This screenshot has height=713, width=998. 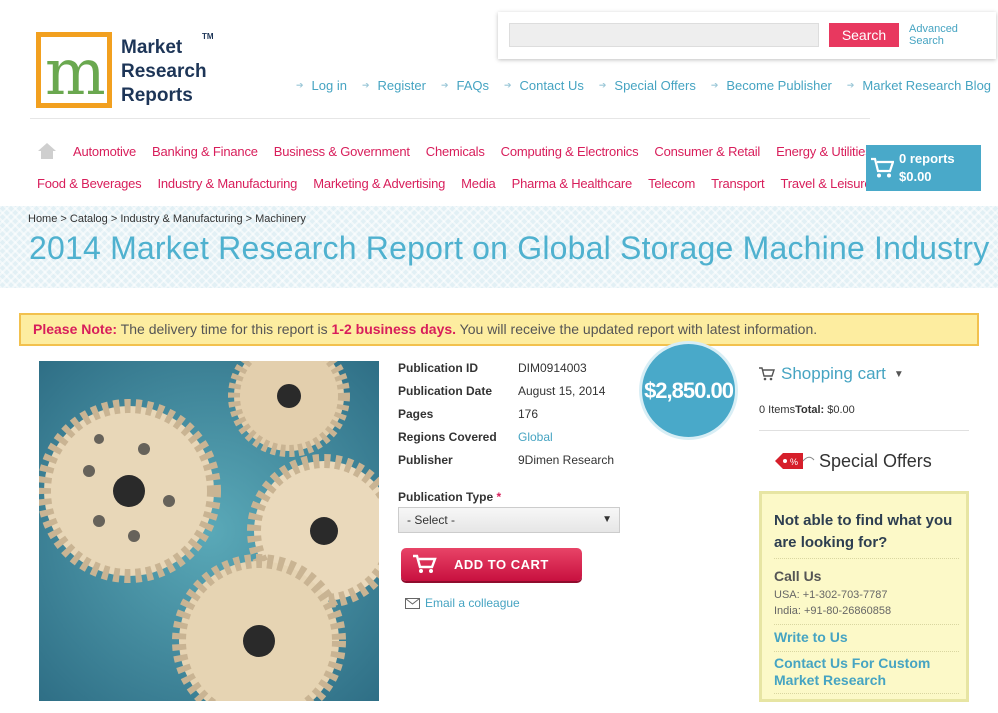 What do you see at coordinates (342, 153) in the screenshot?
I see `category-business-government: Business & Government` at bounding box center [342, 153].